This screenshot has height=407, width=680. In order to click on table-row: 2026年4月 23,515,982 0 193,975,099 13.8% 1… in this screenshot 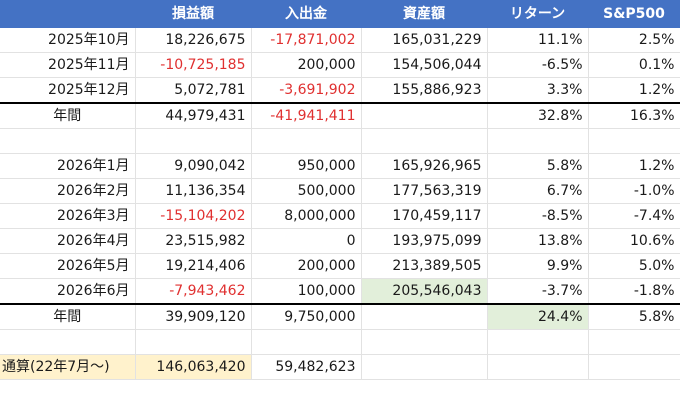, I will do `click(340, 241)`.